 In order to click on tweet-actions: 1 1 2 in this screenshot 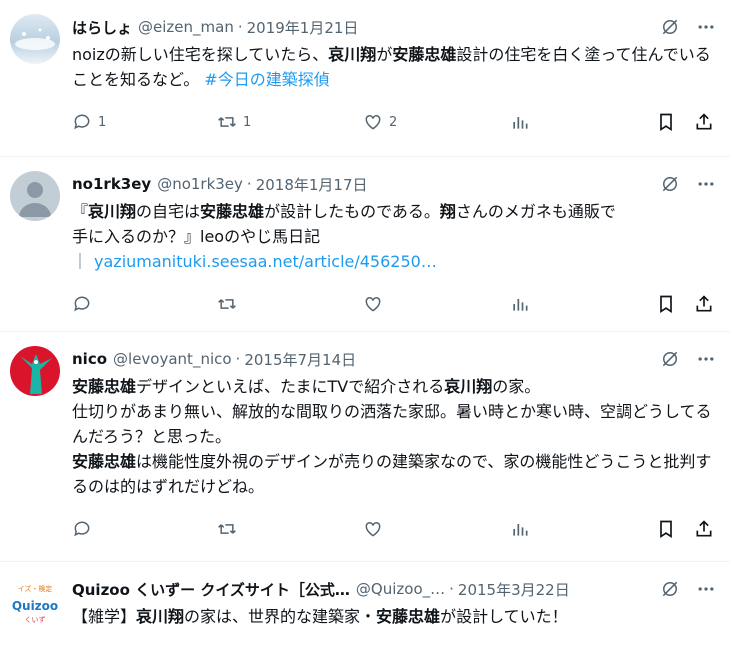, I will do `click(393, 120)`.